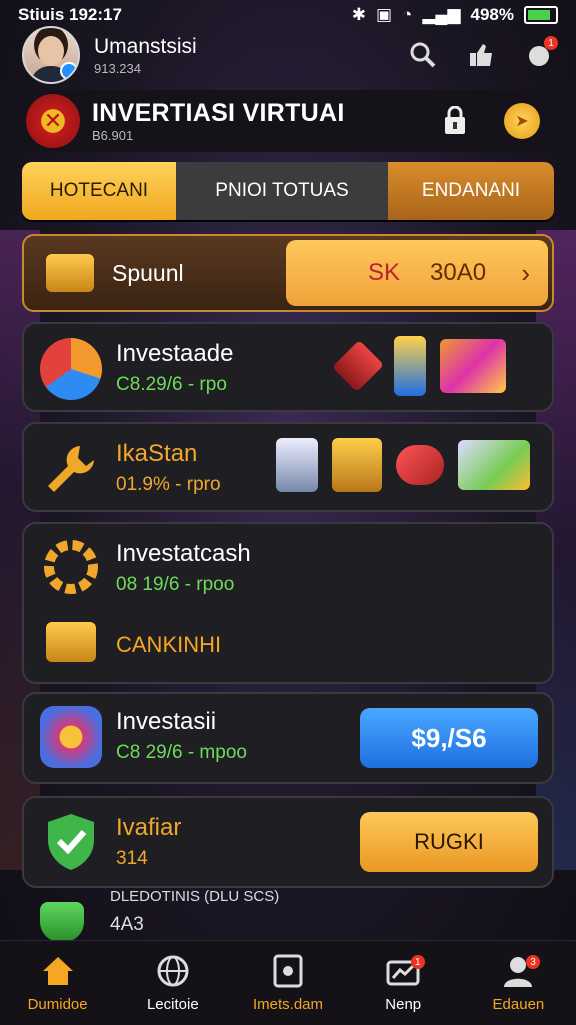  I want to click on shield-icon, so click(62, 922).